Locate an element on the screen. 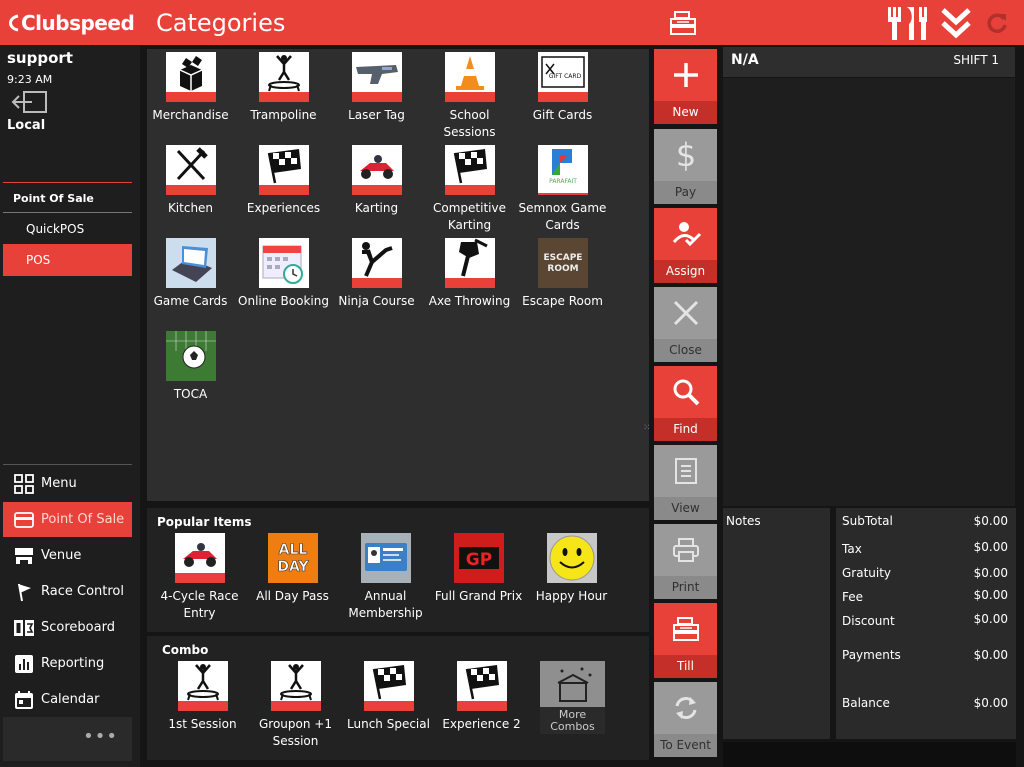 This screenshot has width=1024, height=767. user-location: Local is located at coordinates (26, 125).